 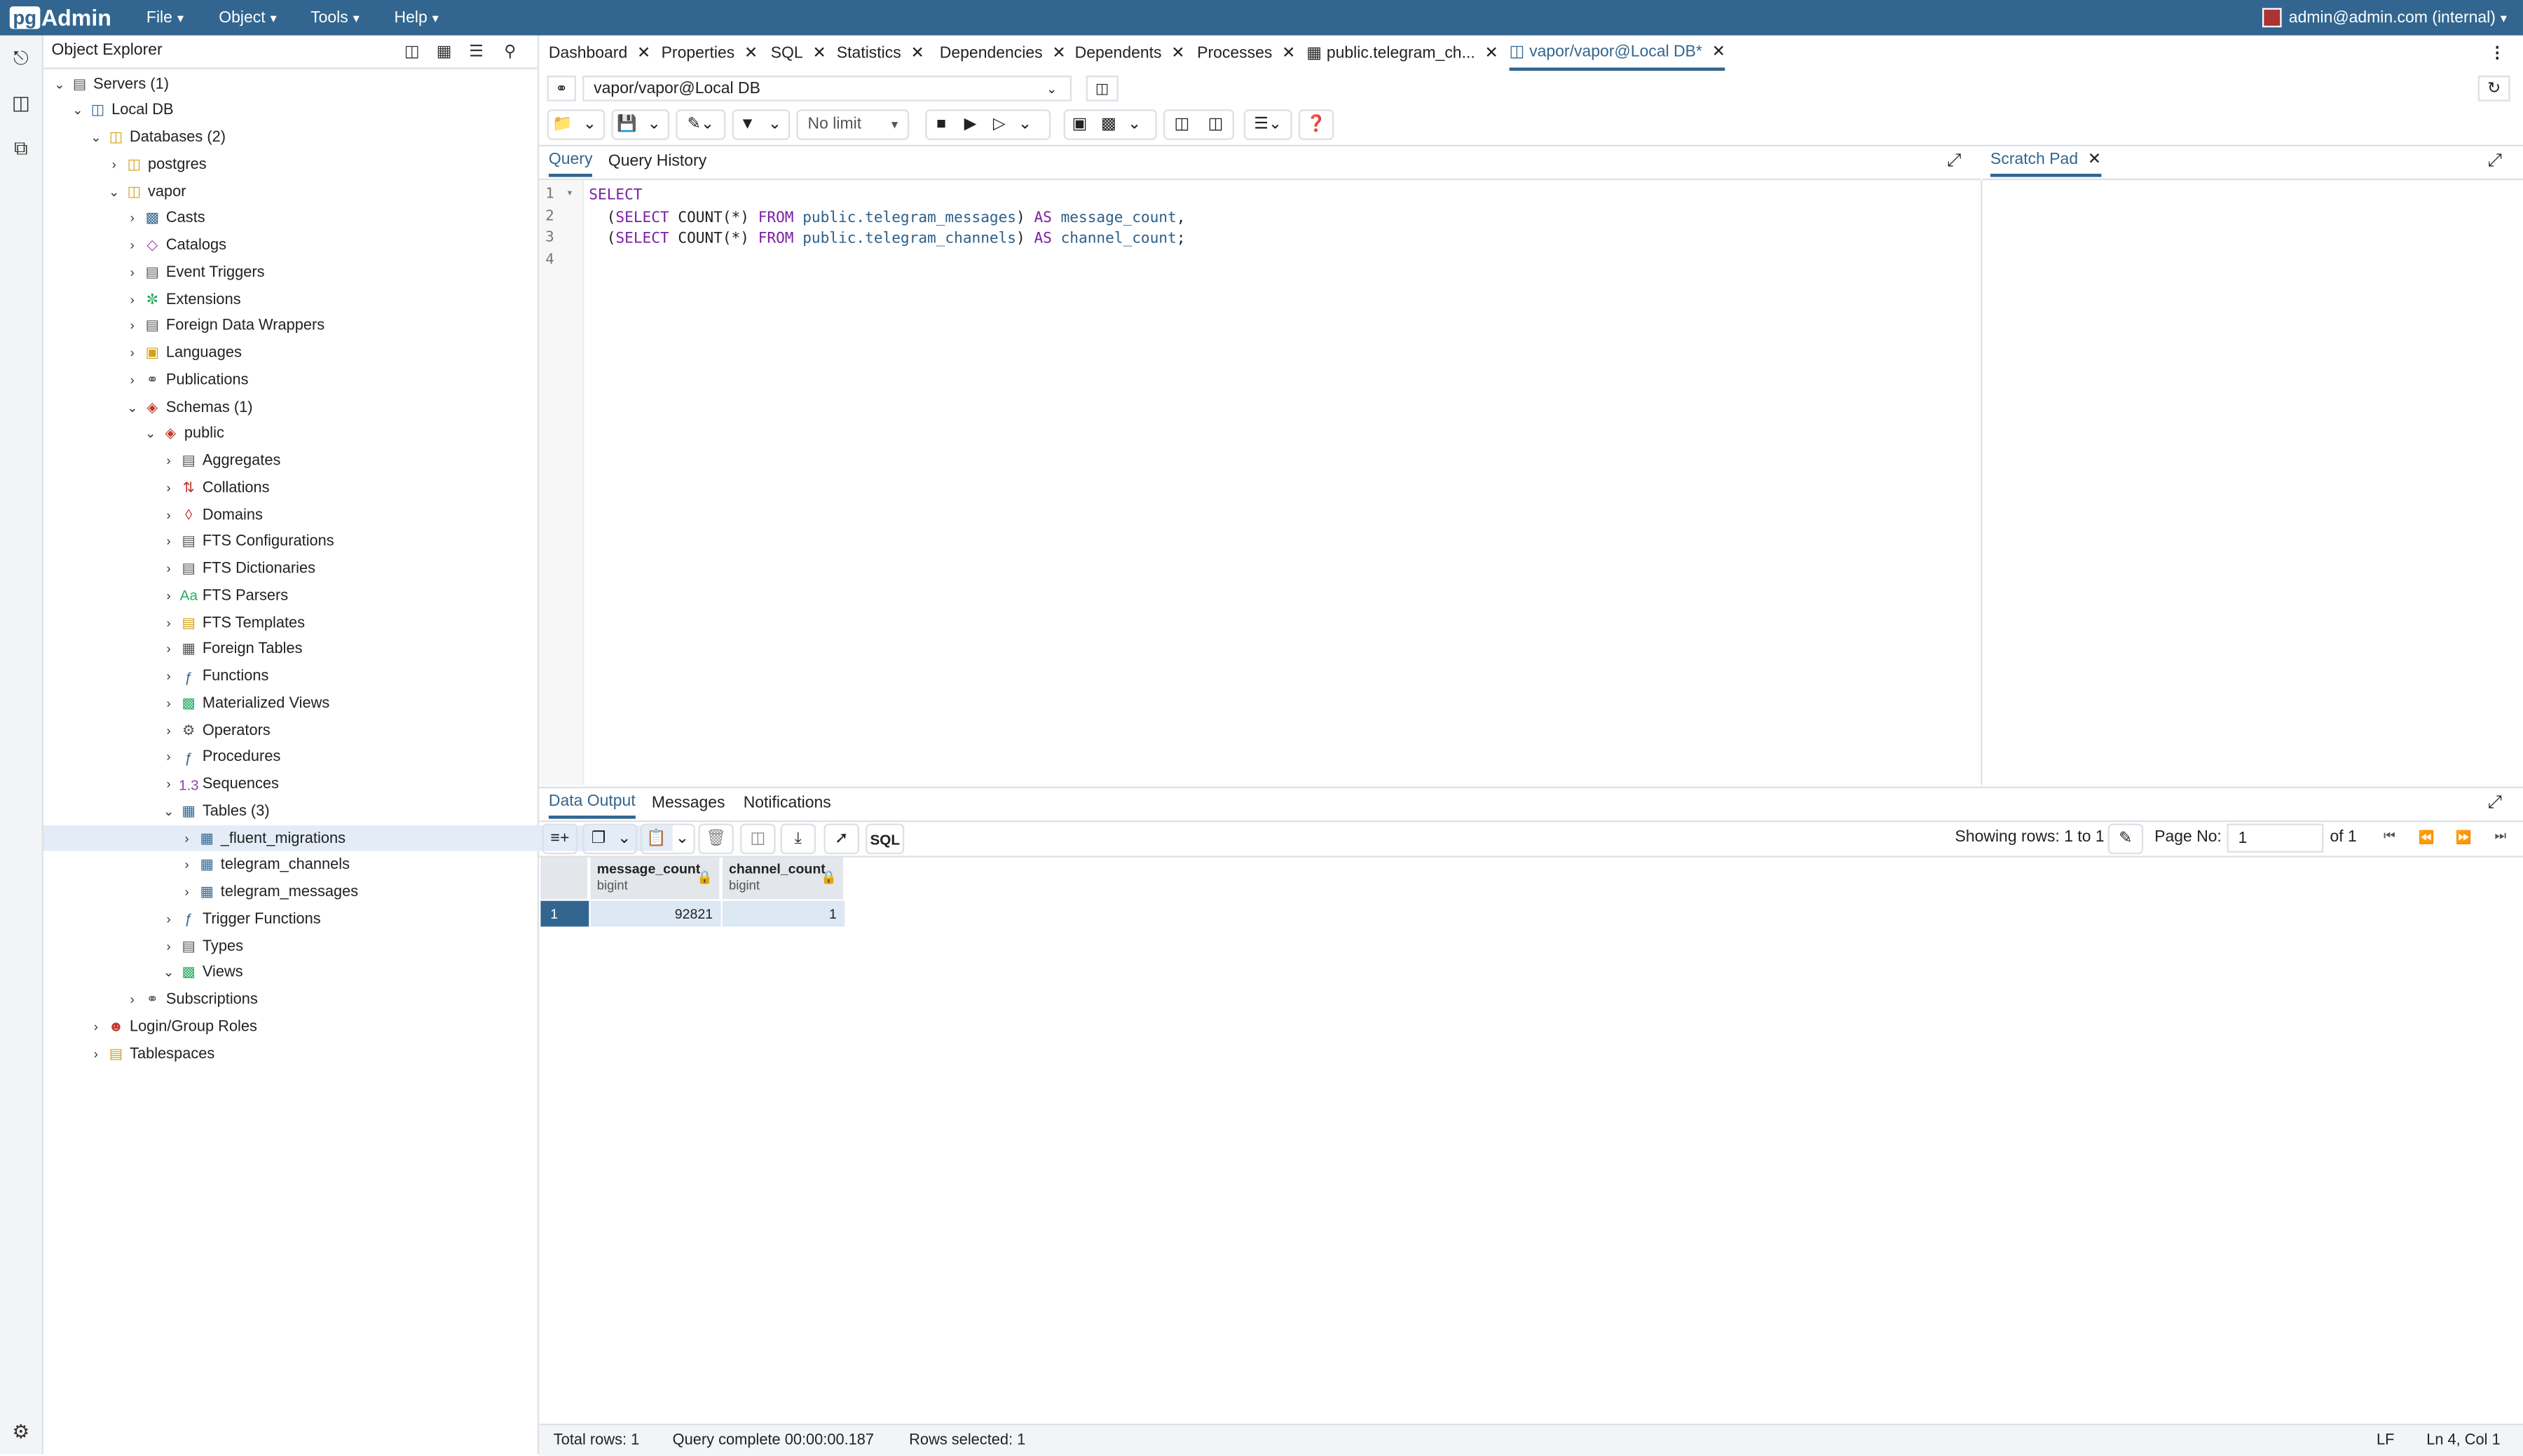 What do you see at coordinates (21, 1432) in the screenshot?
I see `gear-icon: ⚙` at bounding box center [21, 1432].